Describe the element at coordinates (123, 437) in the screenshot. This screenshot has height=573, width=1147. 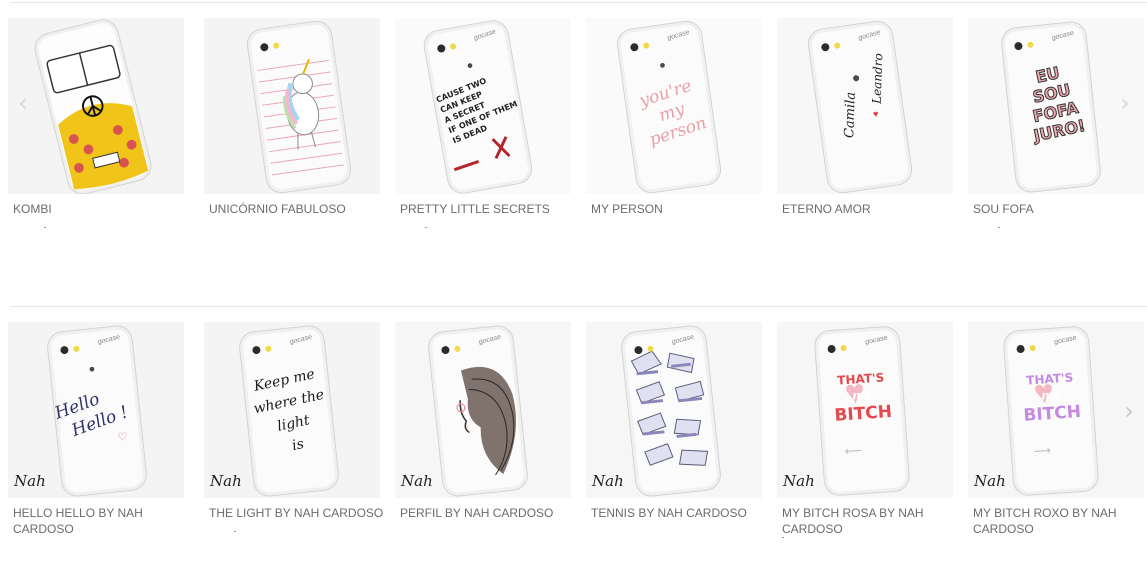
I see `heart-icon: ♡` at that location.